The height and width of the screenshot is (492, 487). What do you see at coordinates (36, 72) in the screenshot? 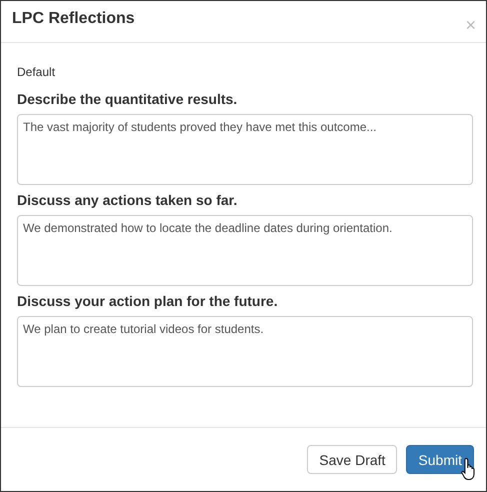
I see `template-label: Default` at bounding box center [36, 72].